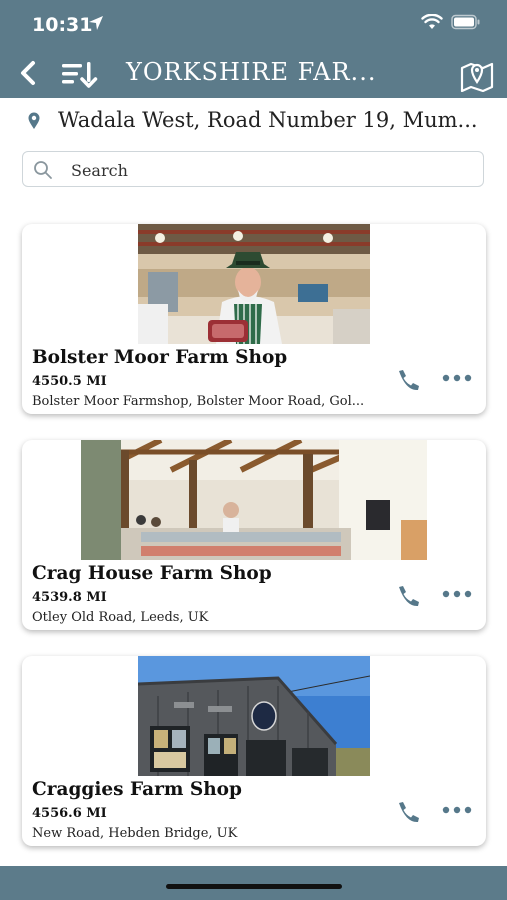 The image size is (507, 900). What do you see at coordinates (137, 789) in the screenshot?
I see `shop-name: Craggies Farm Shop` at bounding box center [137, 789].